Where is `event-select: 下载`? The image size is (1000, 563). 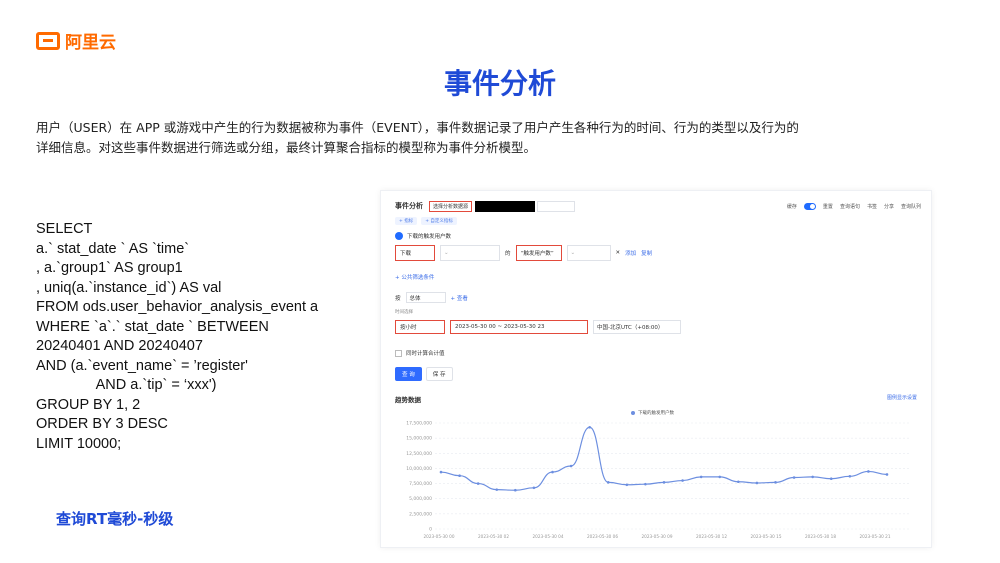
event-select: 下载 is located at coordinates (415, 253).